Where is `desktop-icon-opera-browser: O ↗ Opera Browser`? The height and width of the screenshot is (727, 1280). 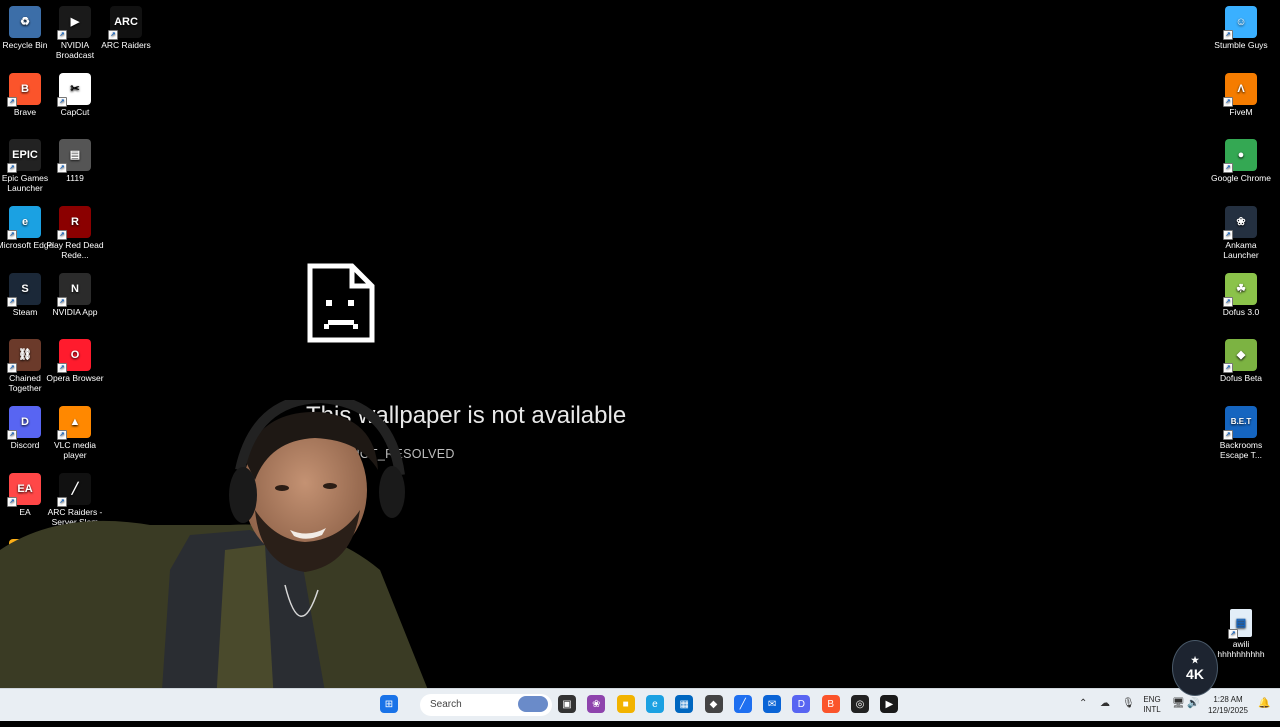
desktop-icon-opera-browser: O ↗ Opera Browser is located at coordinates (75, 358).